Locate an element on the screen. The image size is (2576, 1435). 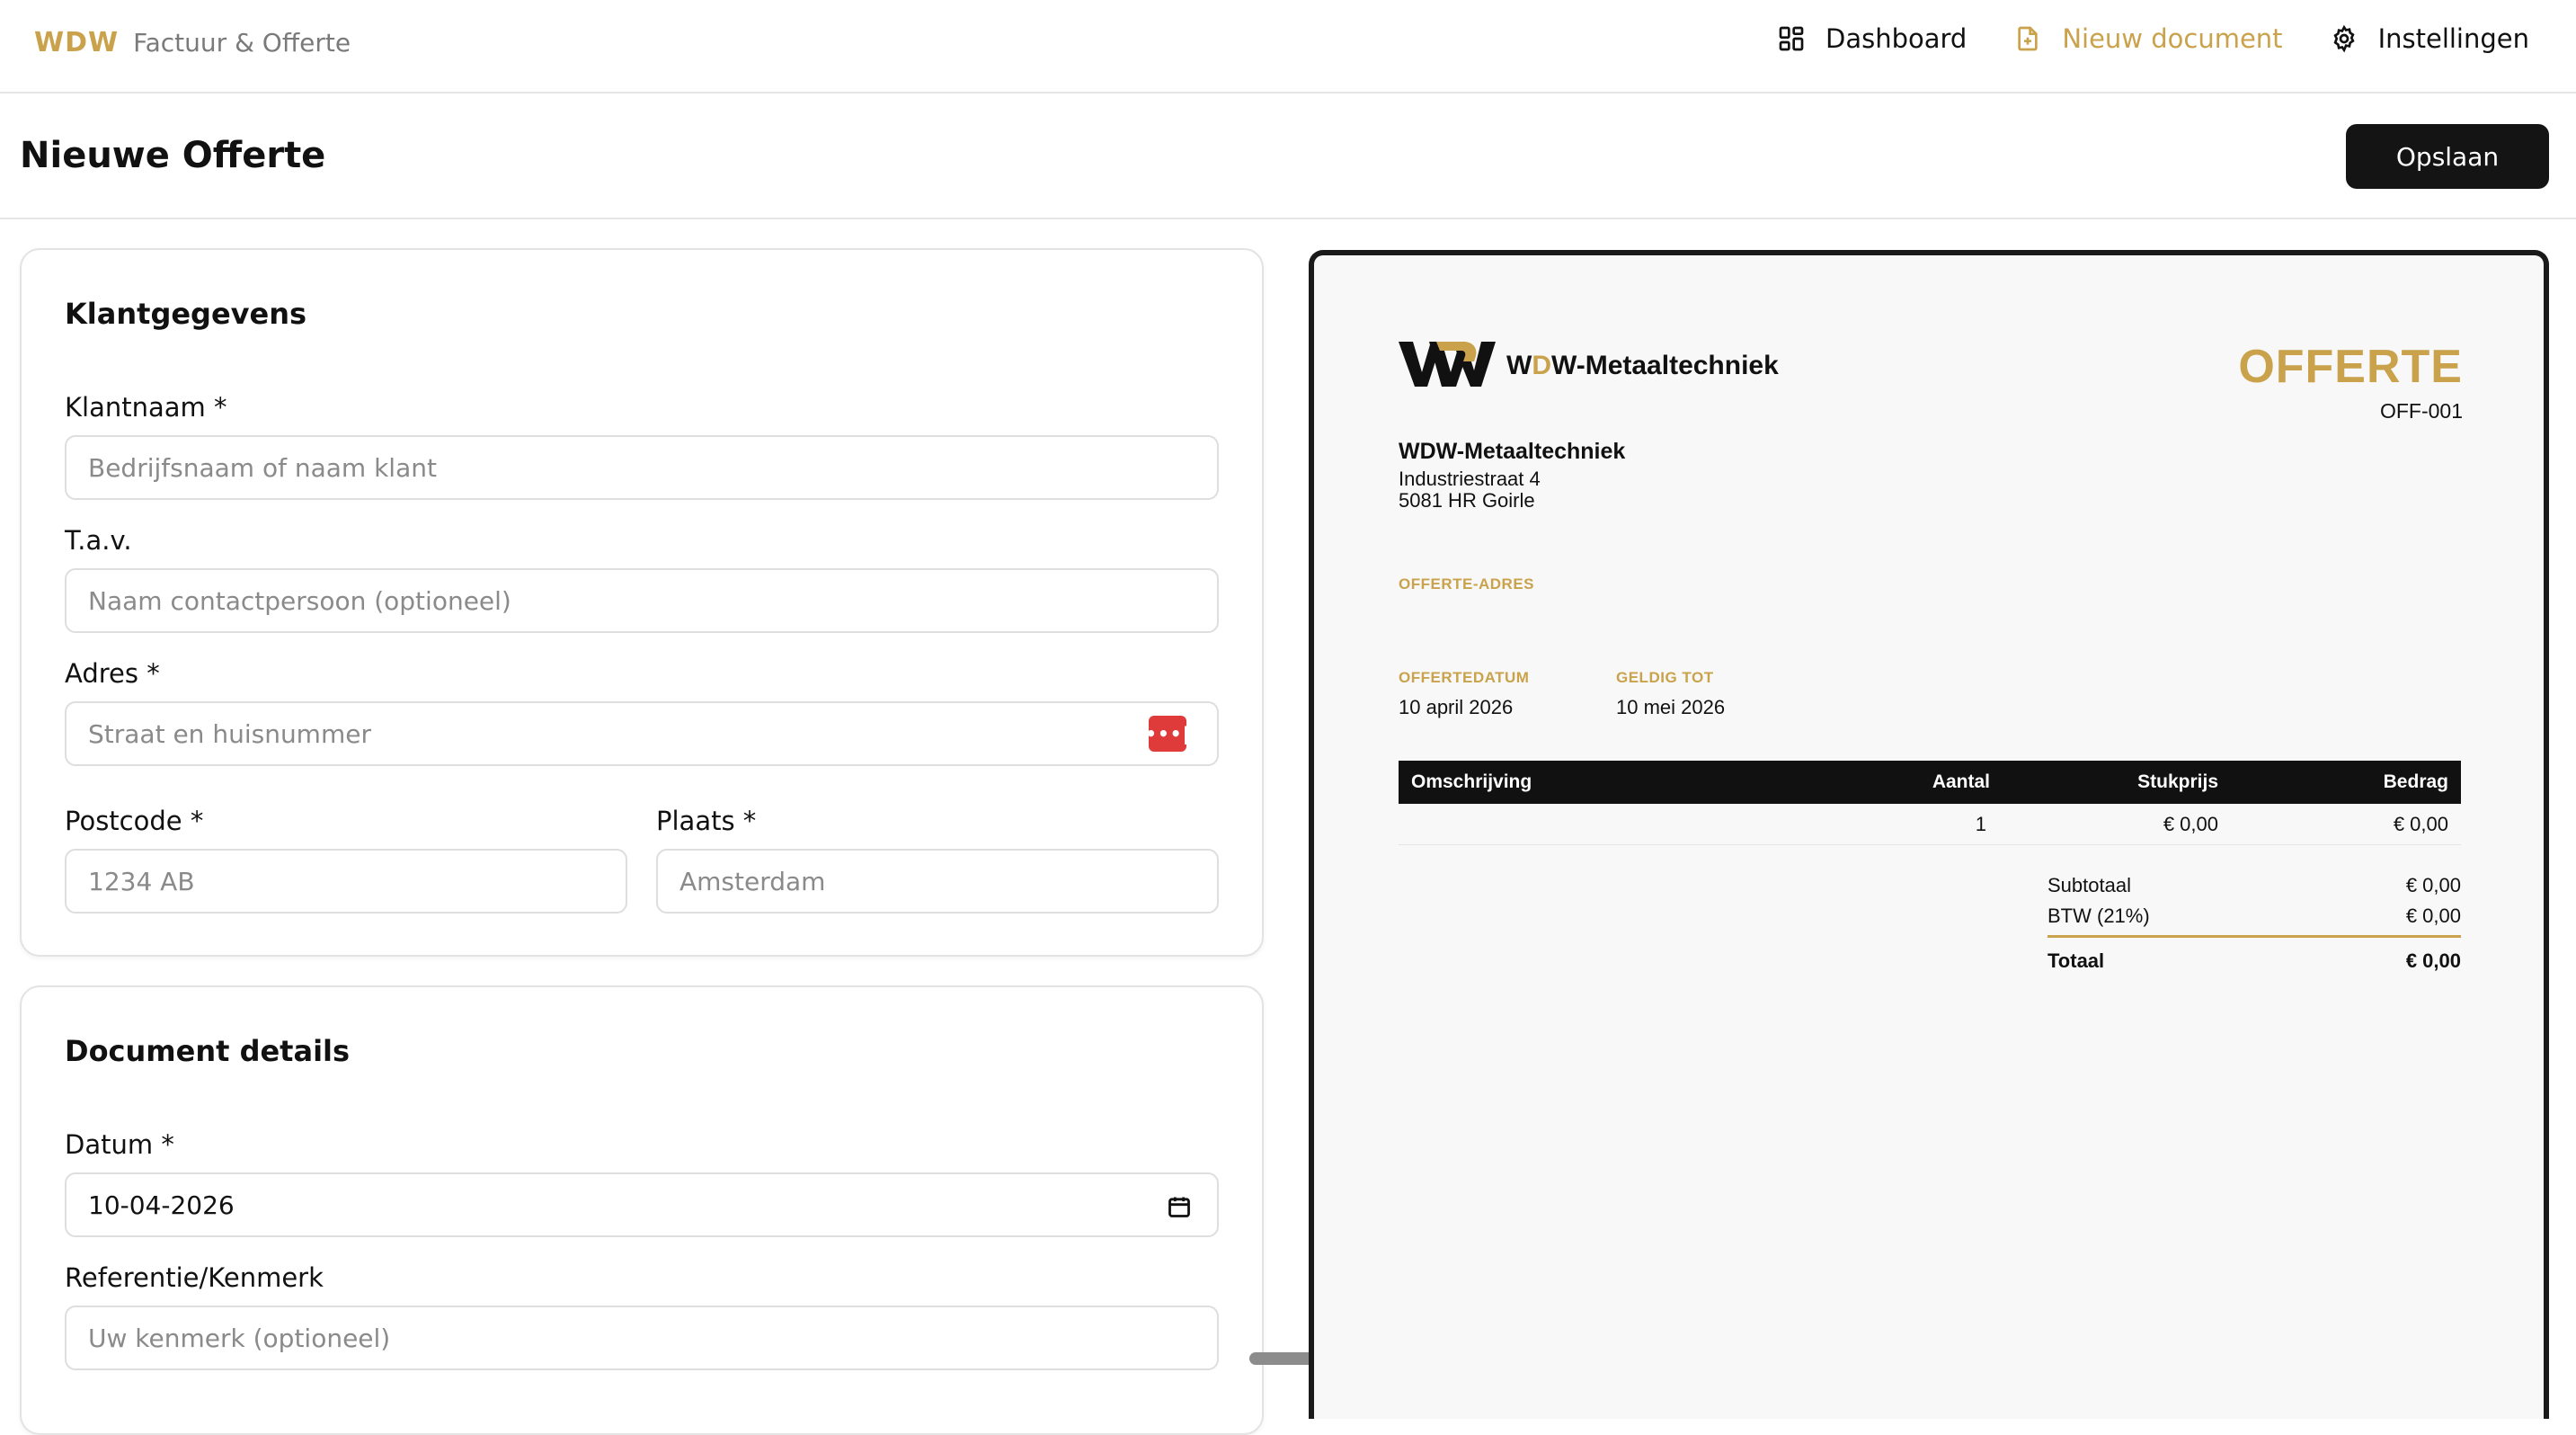
vat-label: BTW (21%) is located at coordinates (2098, 916).